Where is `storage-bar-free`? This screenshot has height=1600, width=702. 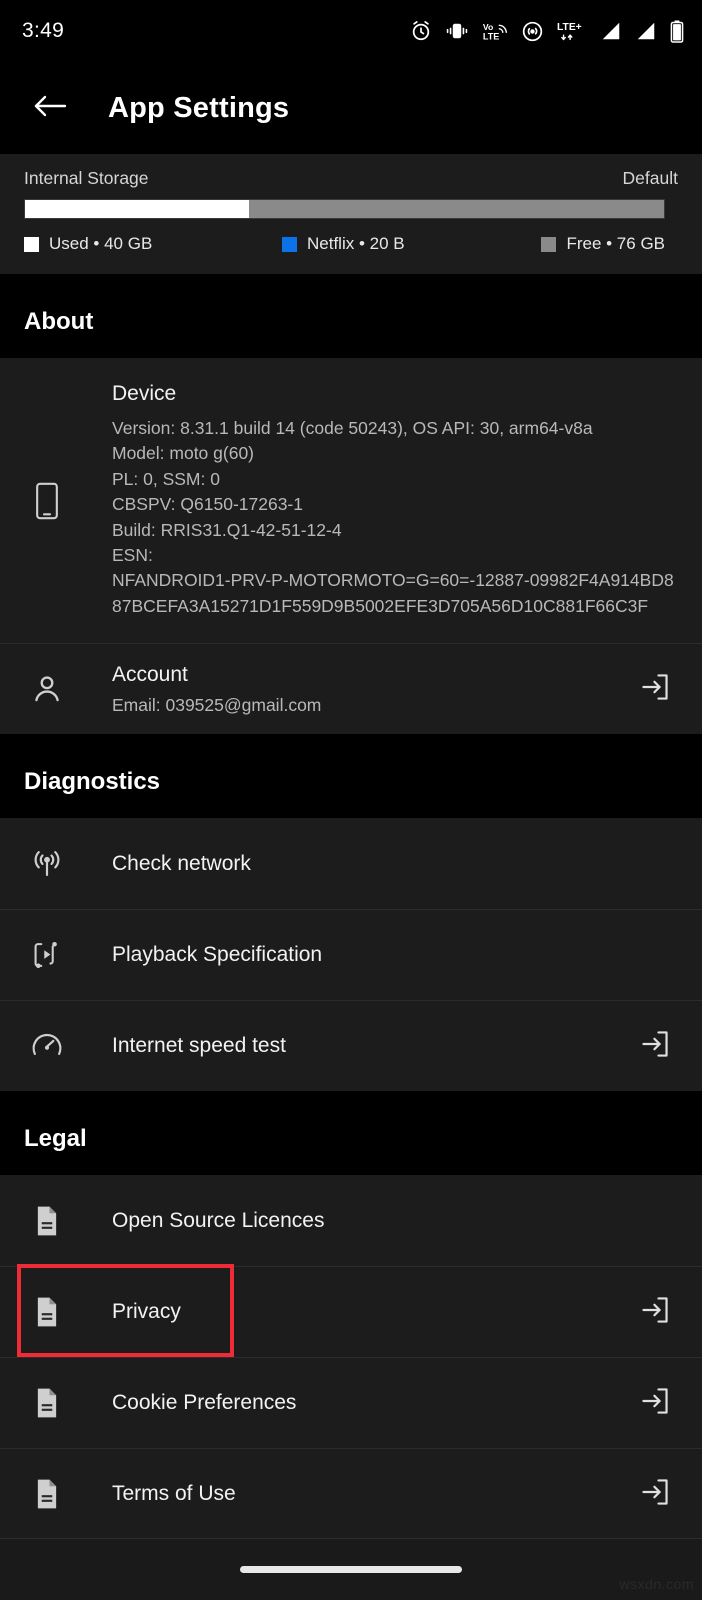 storage-bar-free is located at coordinates (456, 209).